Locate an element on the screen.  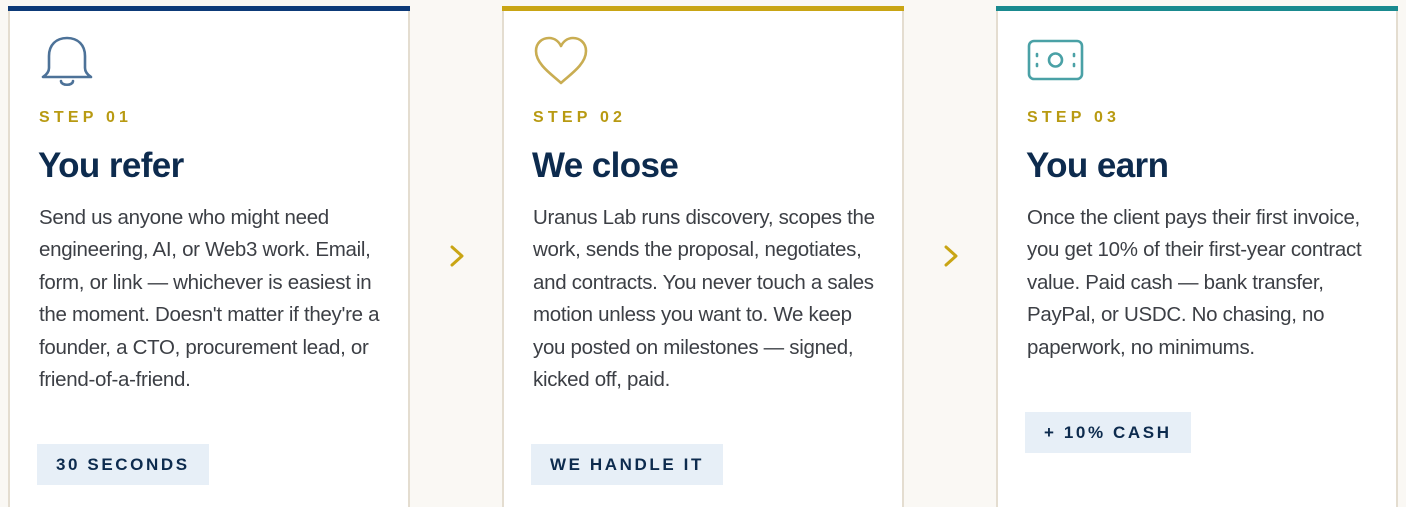
bell-icon is located at coordinates (68, 62).